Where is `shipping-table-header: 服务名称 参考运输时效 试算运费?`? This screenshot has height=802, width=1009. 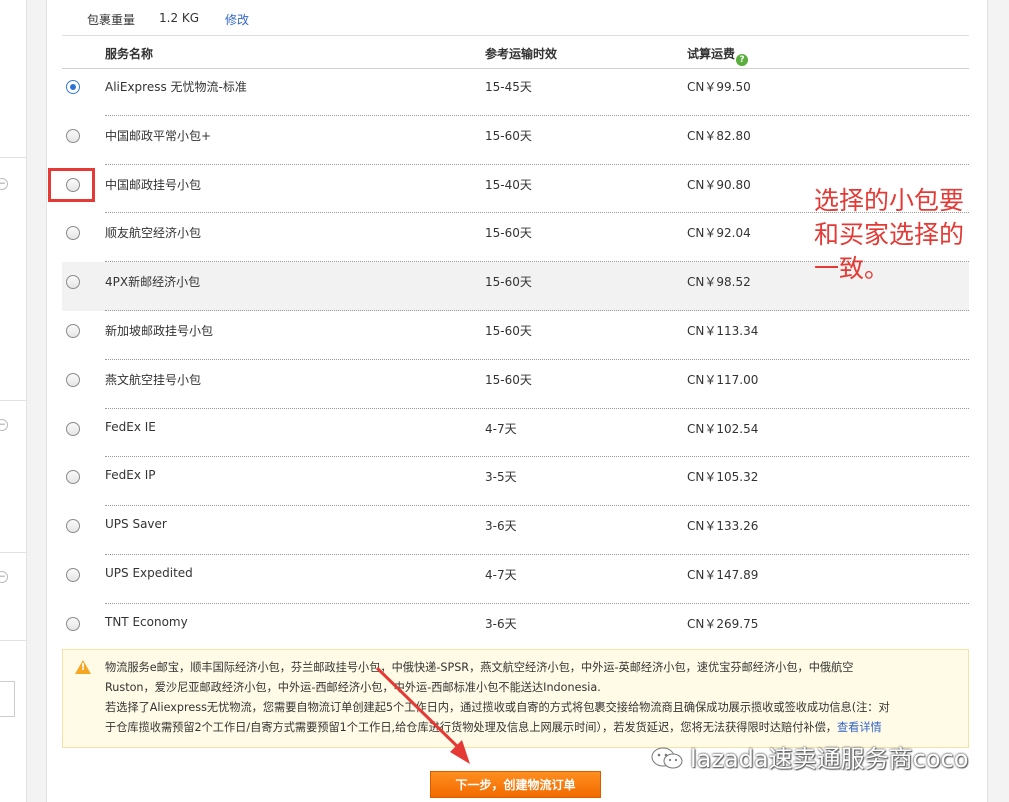 shipping-table-header: 服务名称 参考运输时效 试算运费? is located at coordinates (515, 52).